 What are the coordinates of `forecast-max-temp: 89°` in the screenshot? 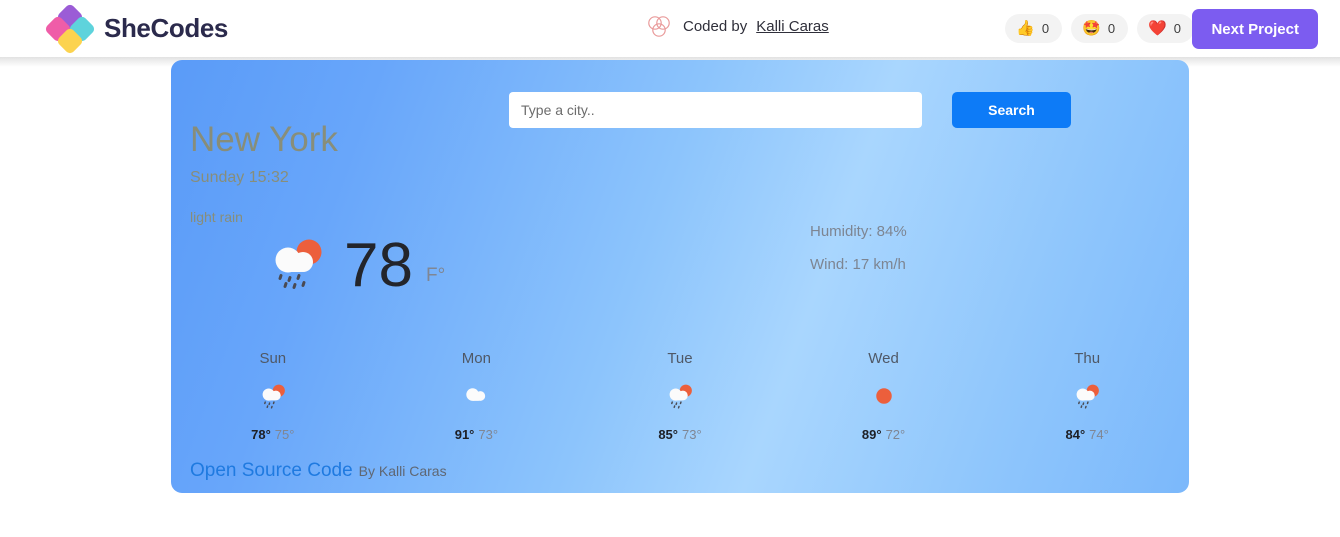 It's located at (871, 434).